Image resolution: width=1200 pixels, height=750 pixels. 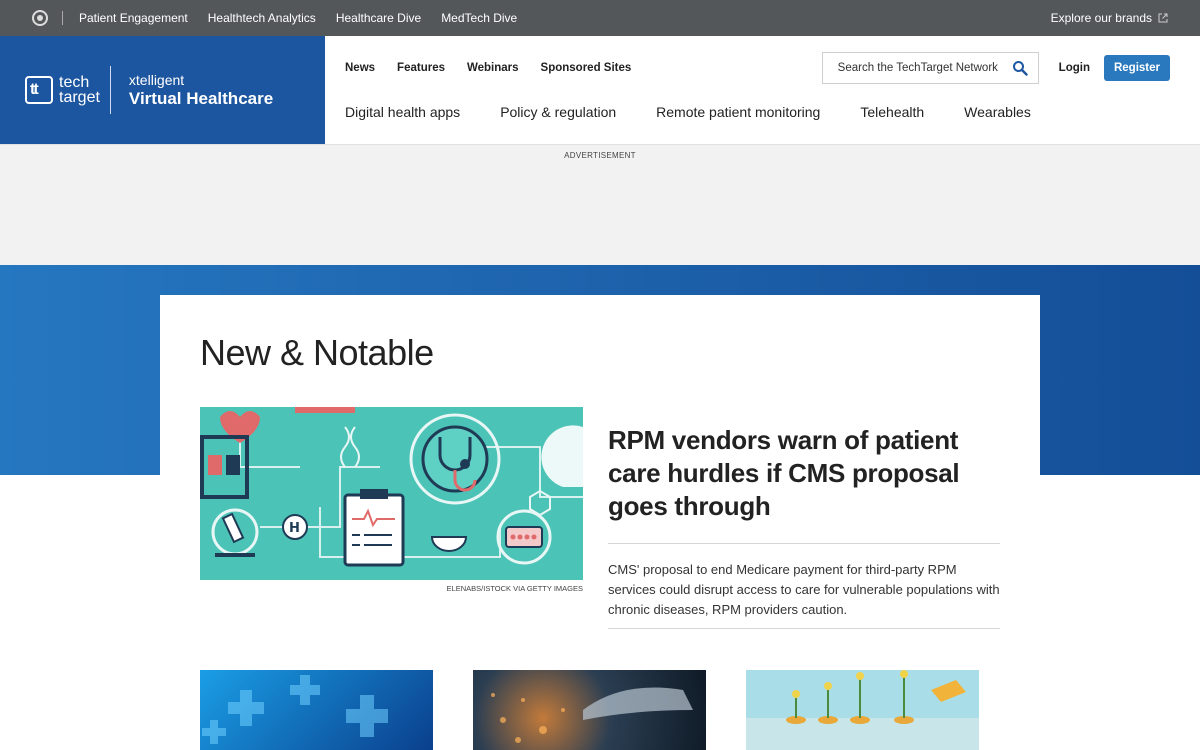 What do you see at coordinates (156, 79) in the screenshot?
I see `publication-prefix: xtelligent` at bounding box center [156, 79].